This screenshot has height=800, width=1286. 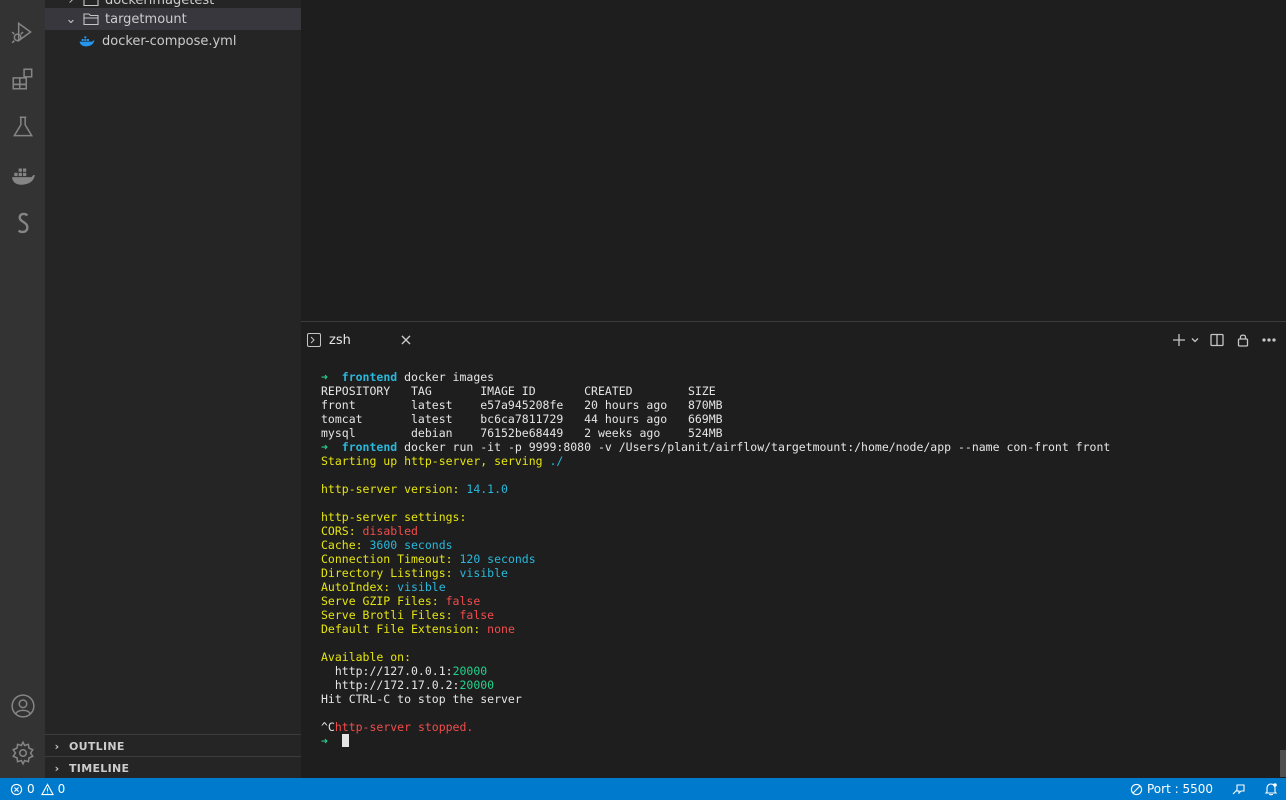 What do you see at coordinates (91, 19) in the screenshot?
I see `folder-open-icon` at bounding box center [91, 19].